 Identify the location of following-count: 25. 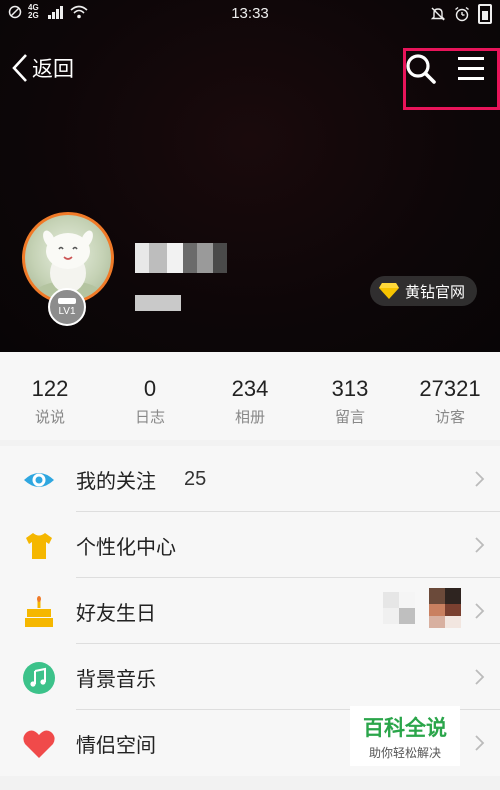
(195, 478).